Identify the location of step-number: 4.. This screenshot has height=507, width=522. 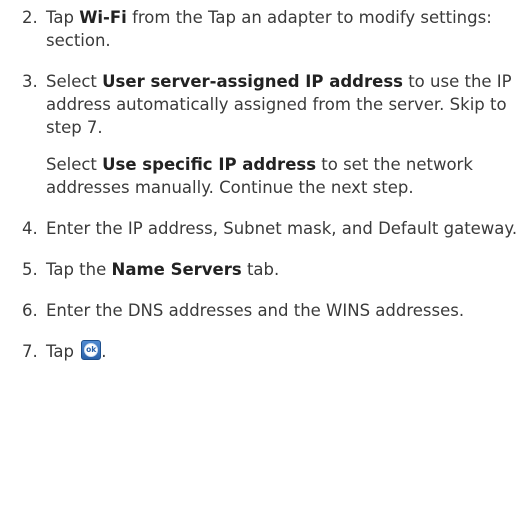
(30, 228).